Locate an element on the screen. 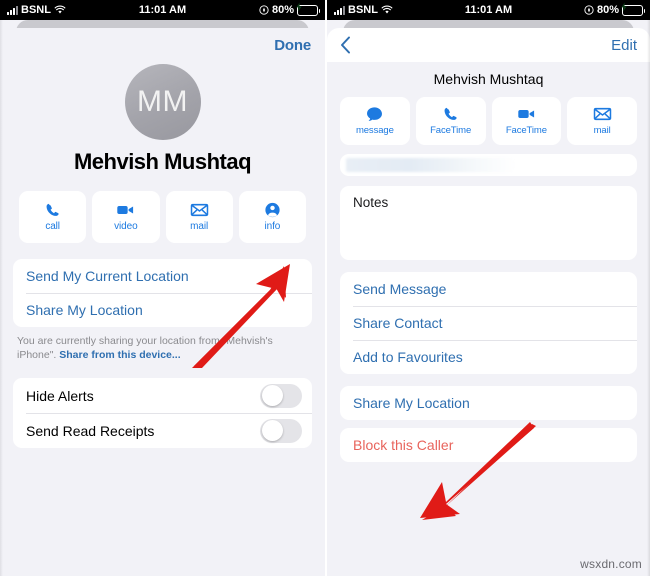 The height and width of the screenshot is (576, 650). message-settings-card: Hide Alerts Send Read Receipts is located at coordinates (162, 413).